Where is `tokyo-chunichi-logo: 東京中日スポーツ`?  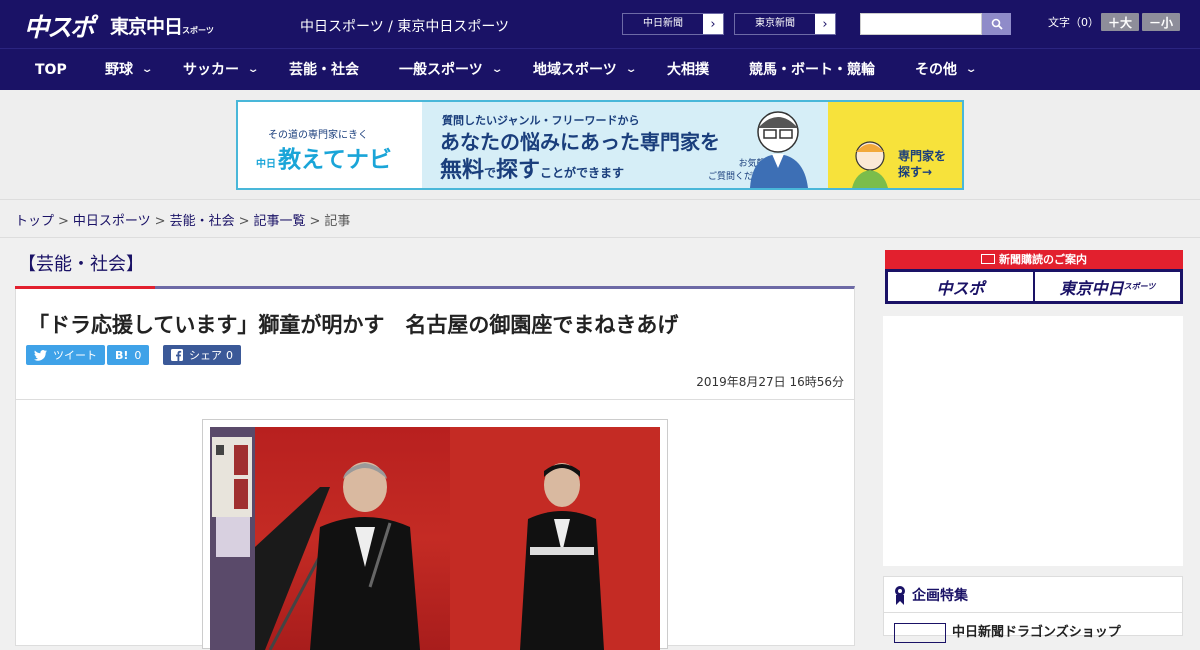 tokyo-chunichi-logo: 東京中日スポーツ is located at coordinates (162, 25).